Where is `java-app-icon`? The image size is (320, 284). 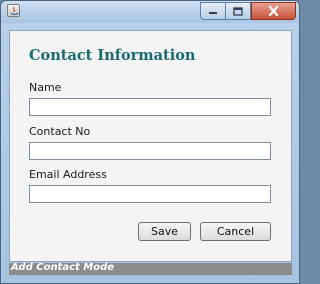 java-app-icon is located at coordinates (13, 10).